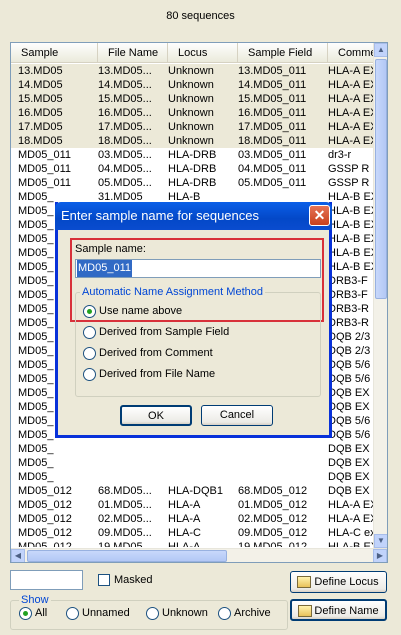  Describe the element at coordinates (273, 505) in the screenshot. I see `table-cell: 01.MD05_012` at that location.